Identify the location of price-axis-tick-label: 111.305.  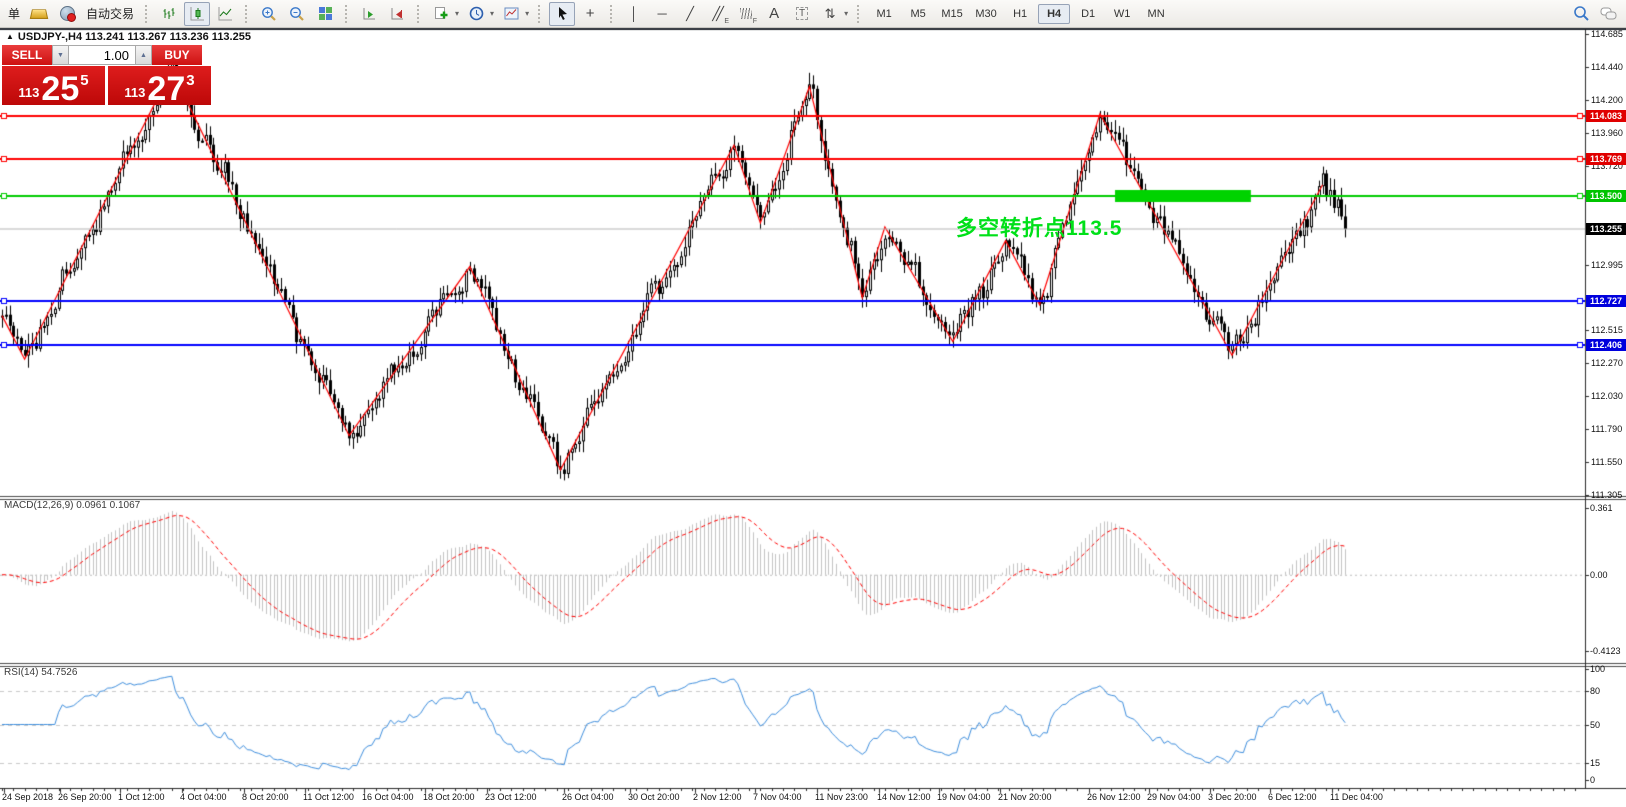
(1607, 495).